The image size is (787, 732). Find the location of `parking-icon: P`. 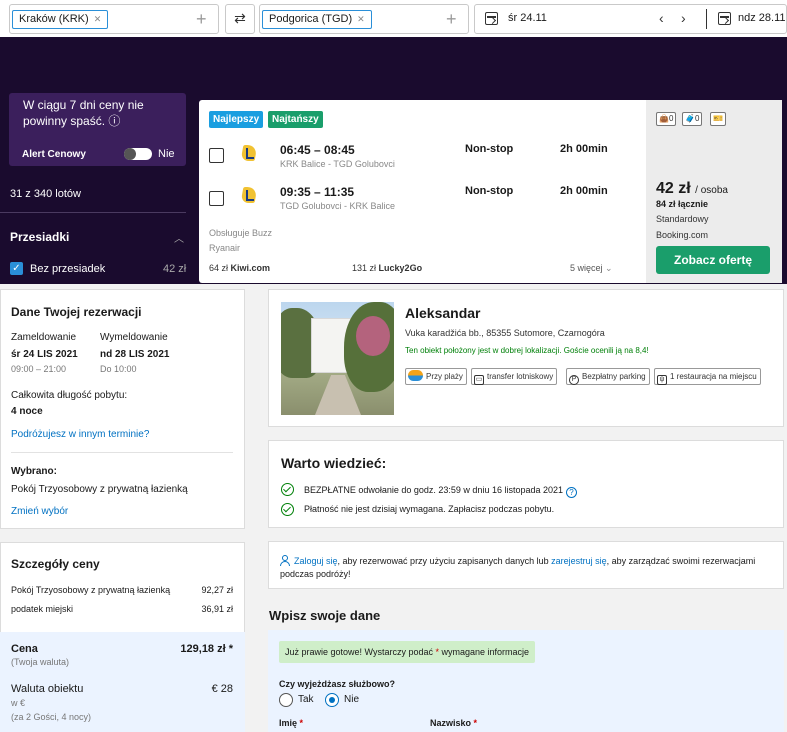

parking-icon: P is located at coordinates (574, 380).